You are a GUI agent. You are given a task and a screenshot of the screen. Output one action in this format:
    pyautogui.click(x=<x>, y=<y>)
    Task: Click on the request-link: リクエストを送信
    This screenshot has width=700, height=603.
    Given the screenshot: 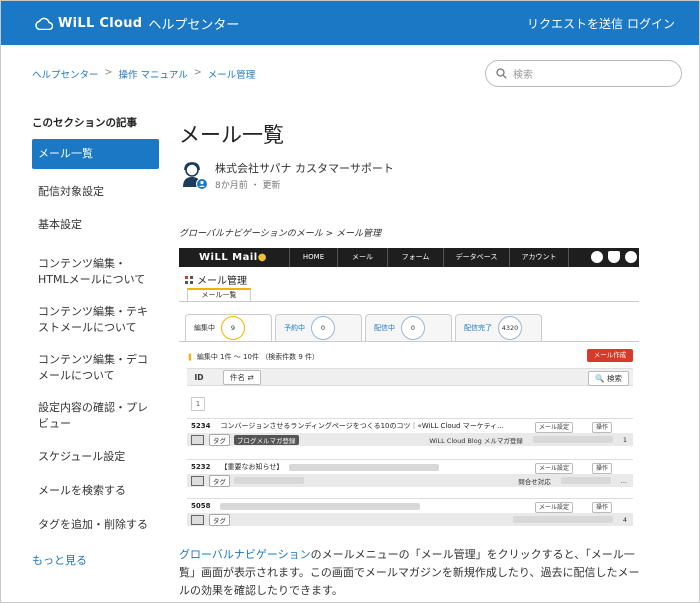 What is the action you would take?
    pyautogui.click(x=575, y=23)
    